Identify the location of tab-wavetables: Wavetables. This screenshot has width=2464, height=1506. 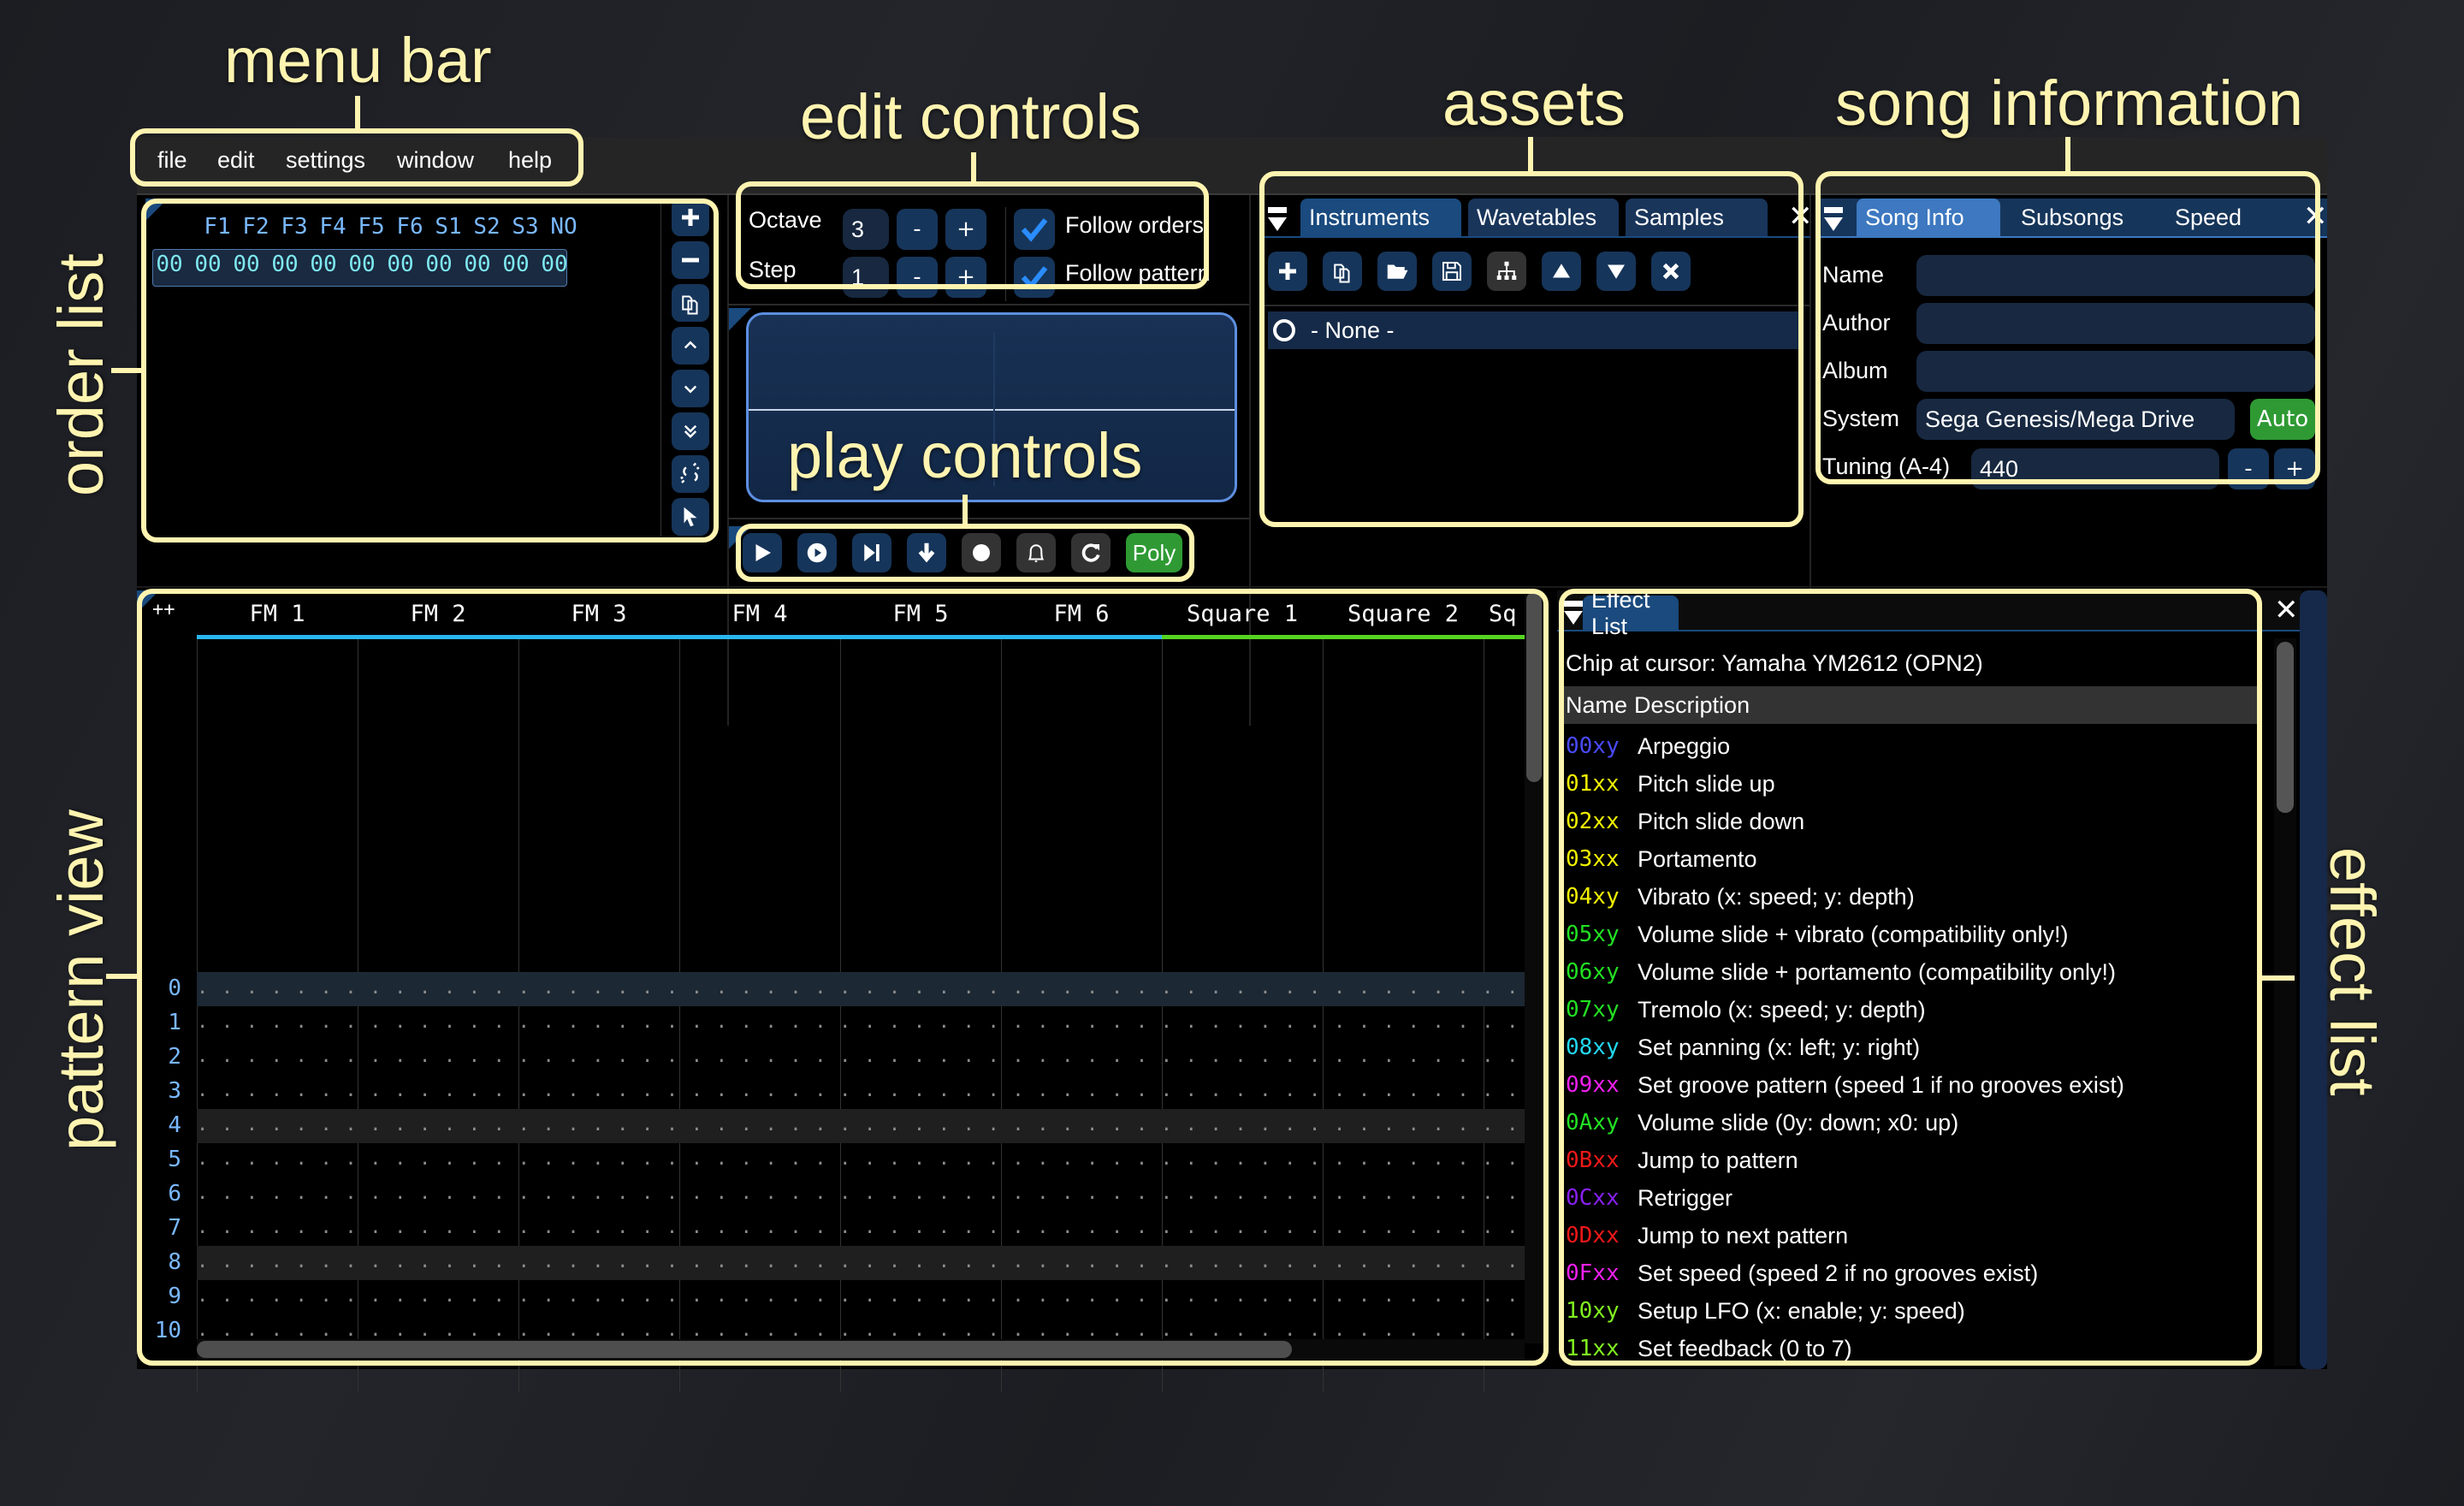
(1543, 218).